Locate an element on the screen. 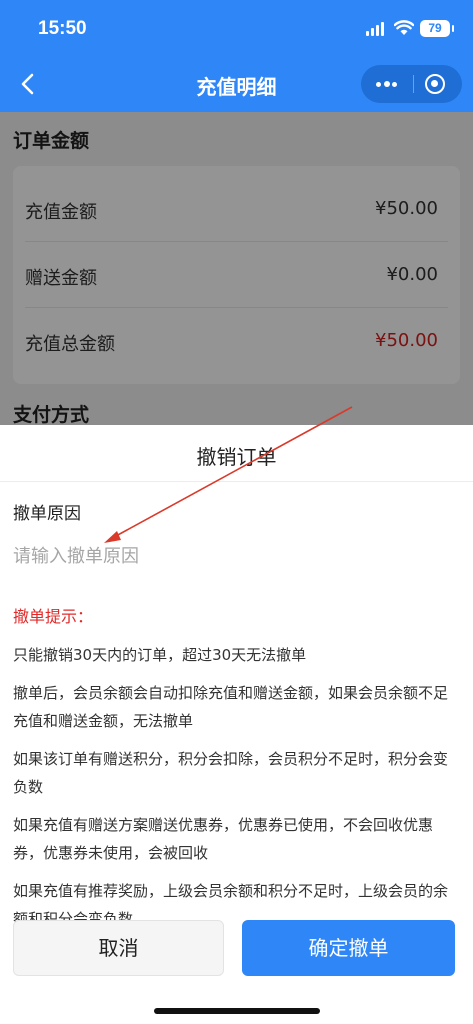  home-indicator is located at coordinates (237, 1011).